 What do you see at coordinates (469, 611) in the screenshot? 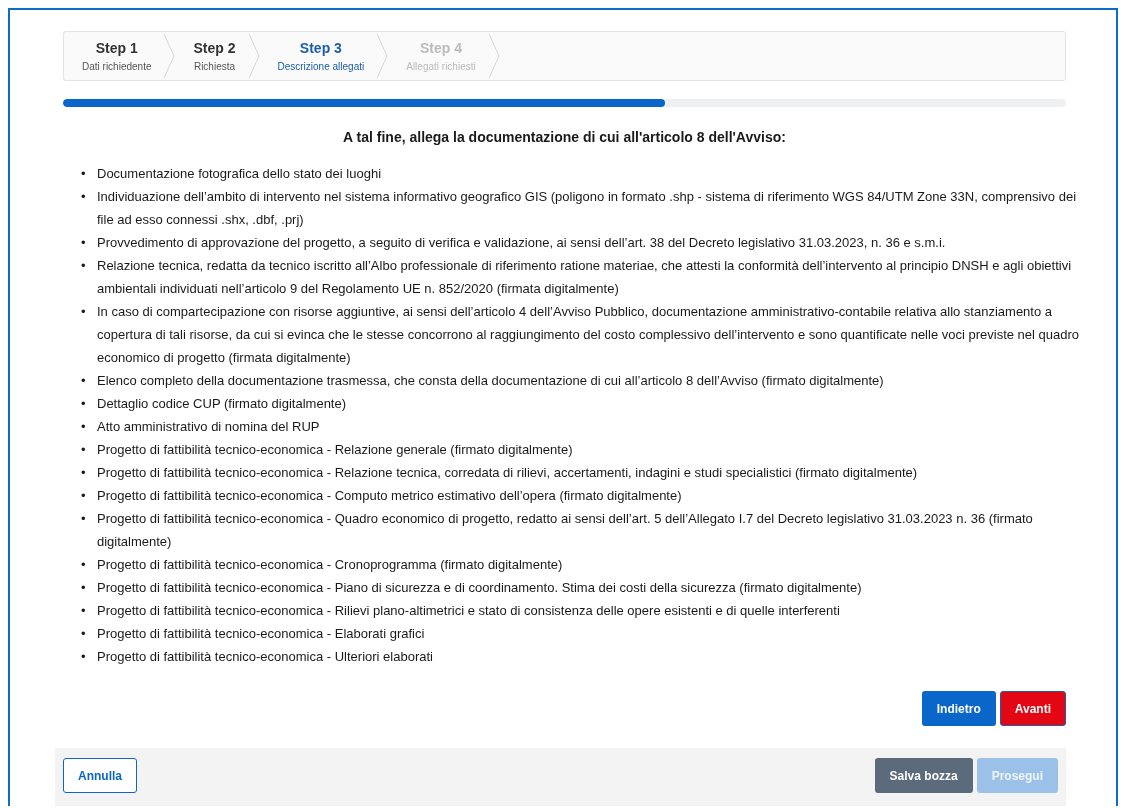
I see `list-item: Progetto di fattibilità tecnico-economica - Rilievi plano-altimetrici e stato di consistenza delle opere esistenti e di quelle interferenti` at bounding box center [469, 611].